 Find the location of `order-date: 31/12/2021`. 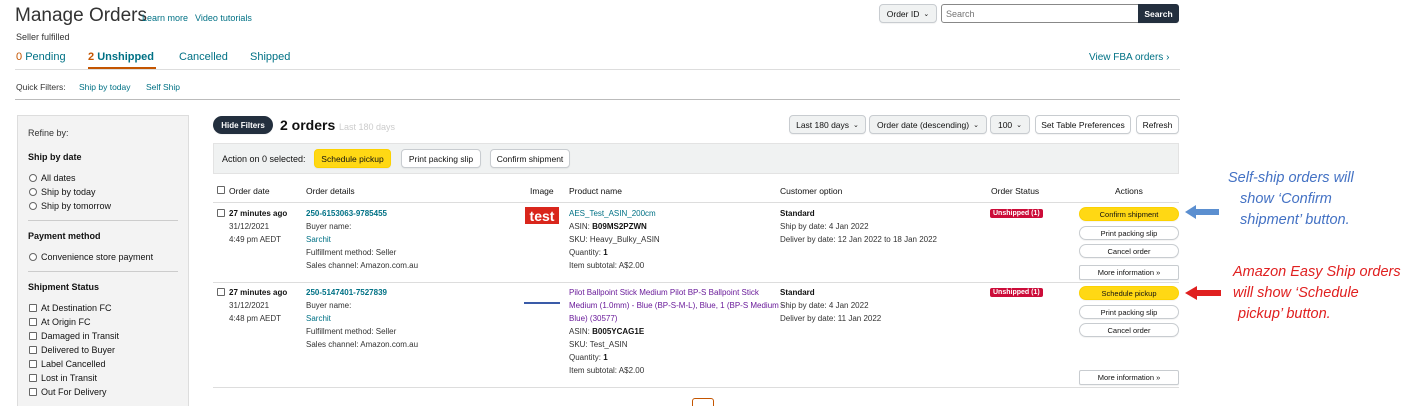

order-date: 31/12/2021 is located at coordinates (249, 305).